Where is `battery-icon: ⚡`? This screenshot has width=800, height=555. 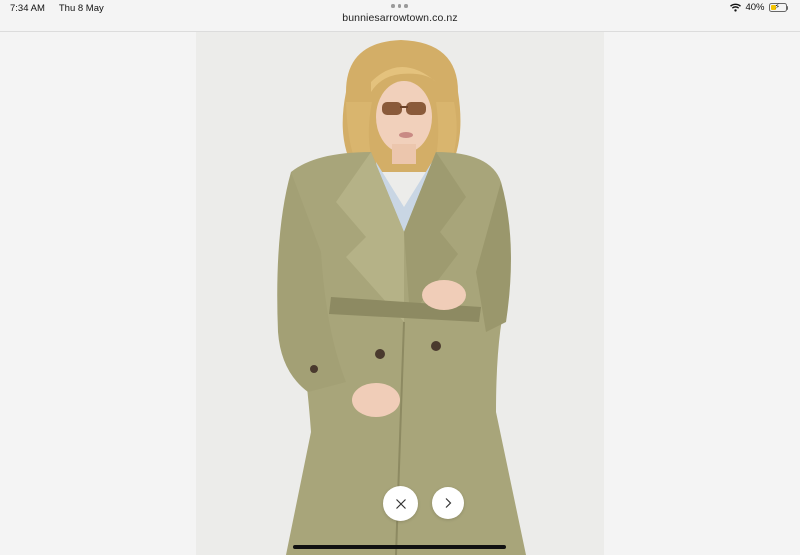
battery-icon: ⚡ is located at coordinates (778, 7).